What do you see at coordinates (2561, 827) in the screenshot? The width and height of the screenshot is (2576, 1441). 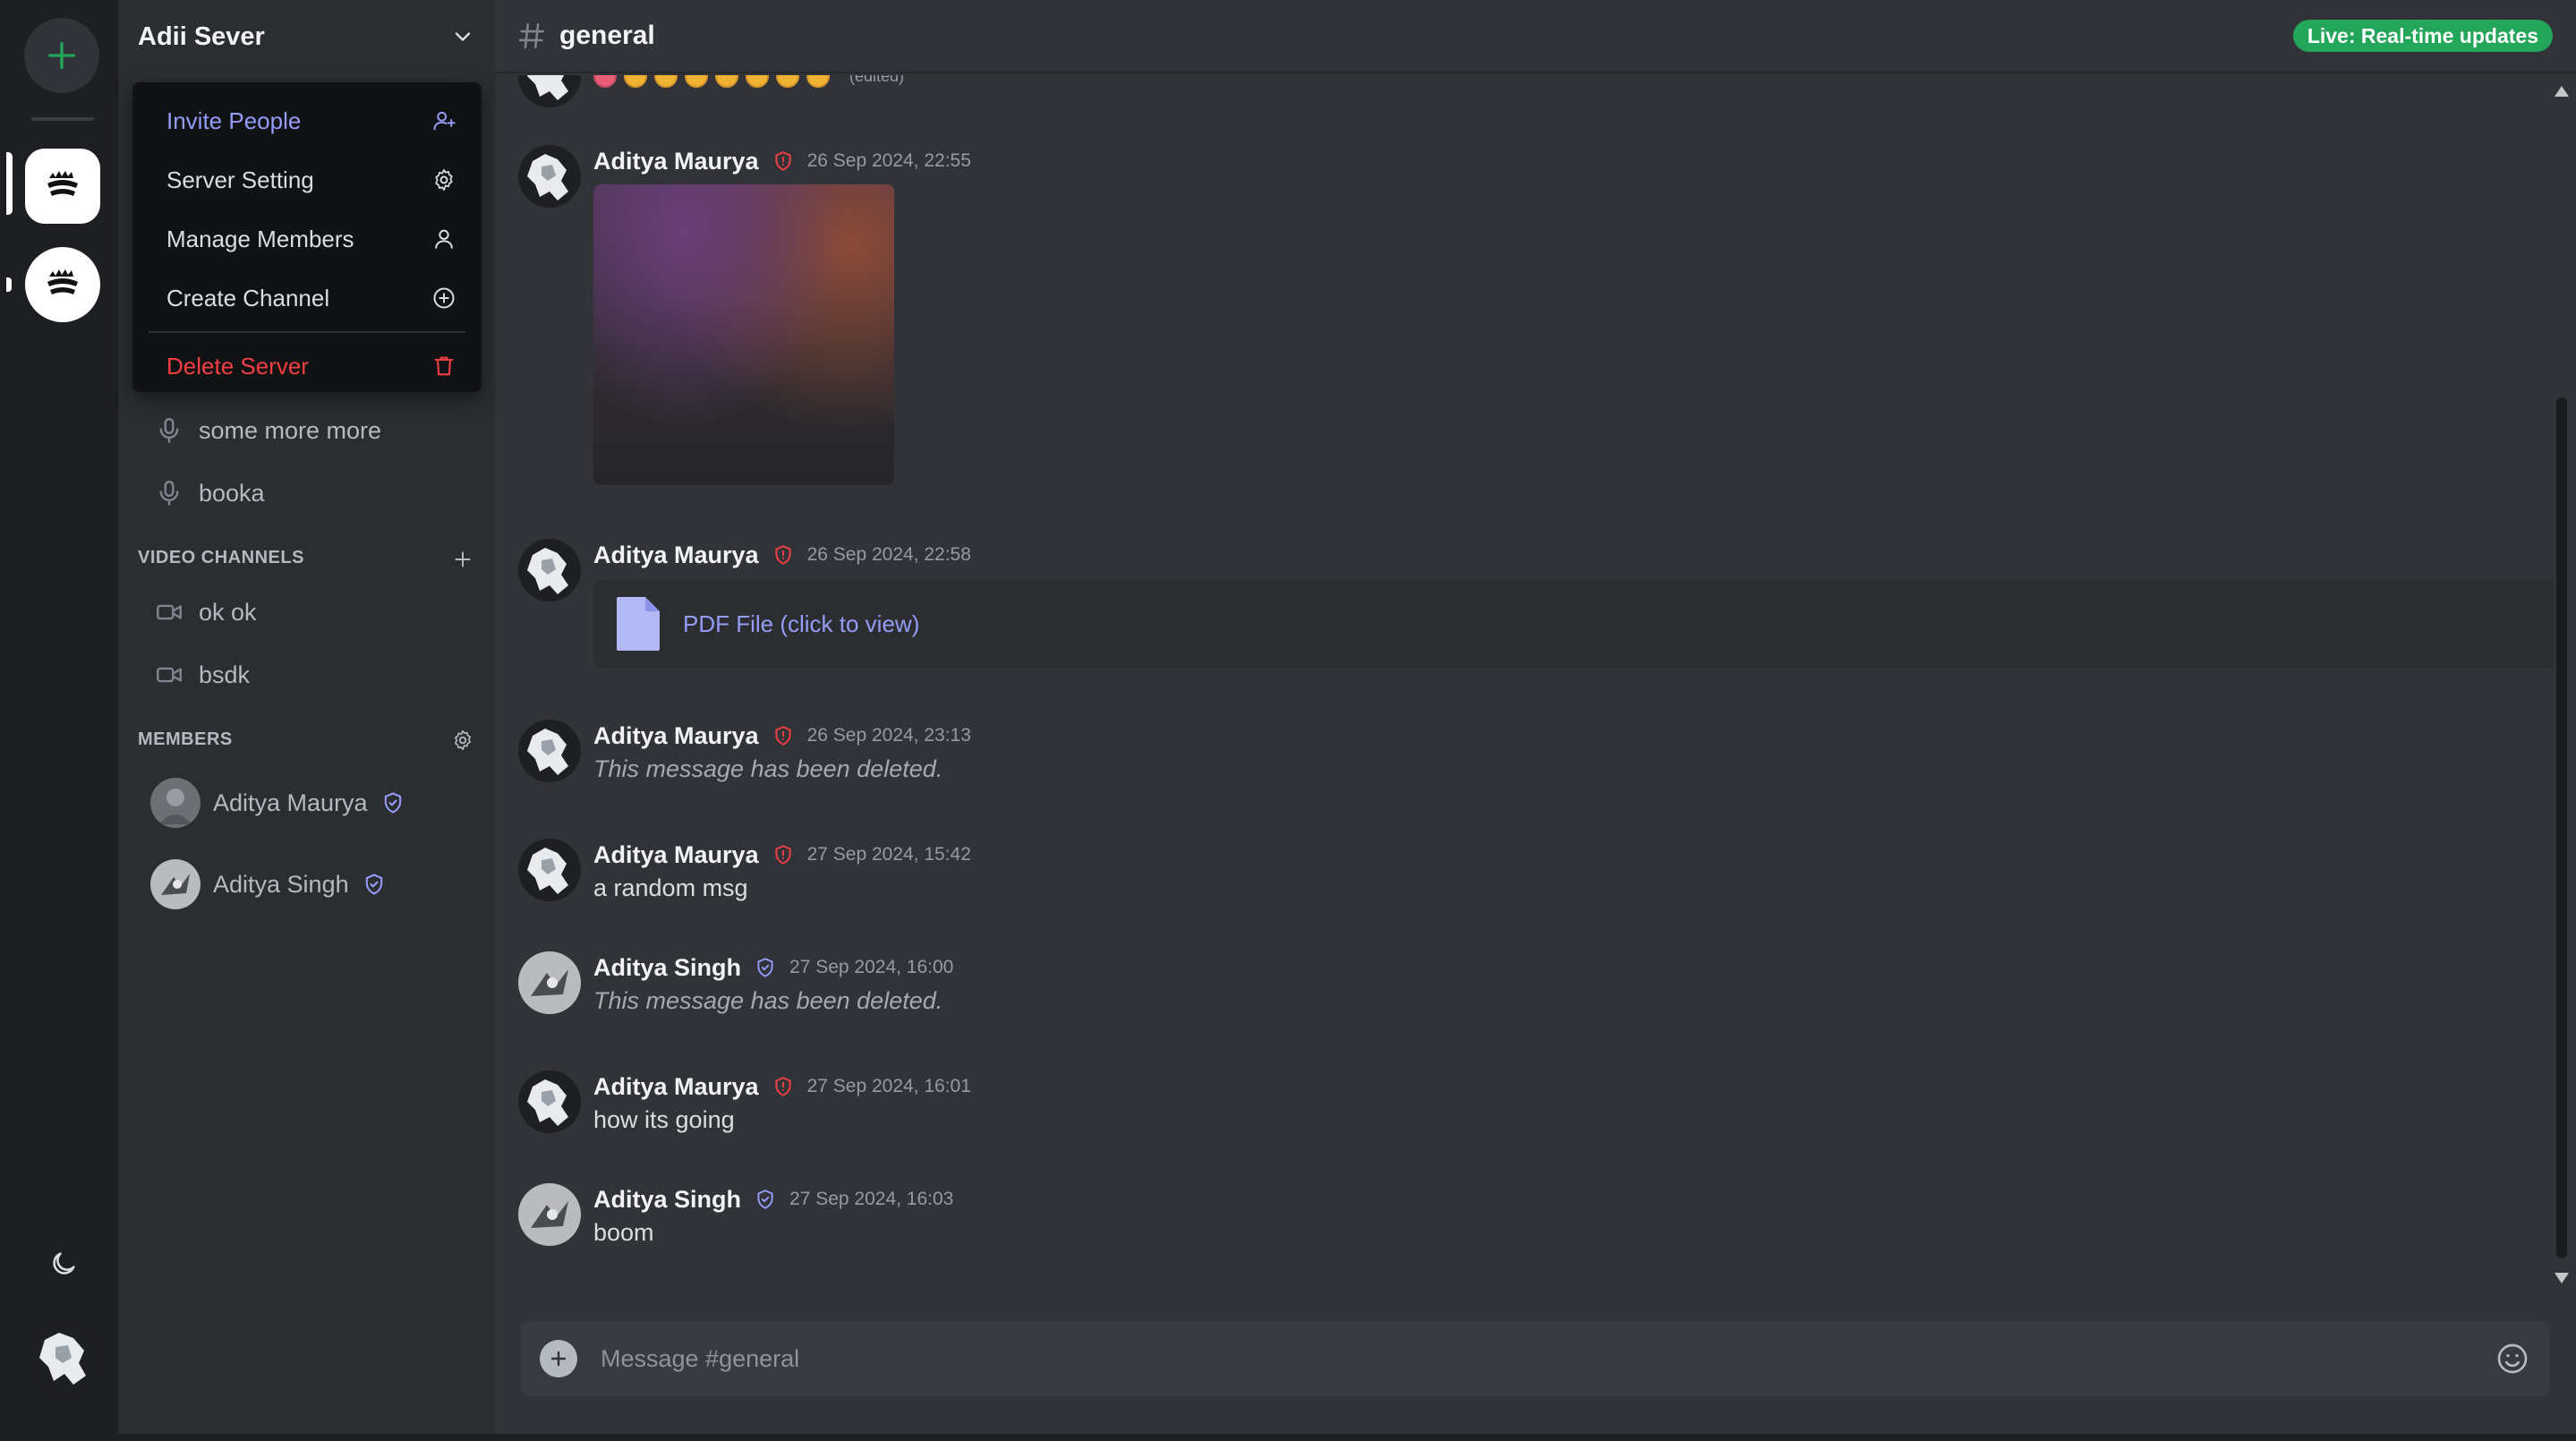 I see `scrollbar-thumb` at bounding box center [2561, 827].